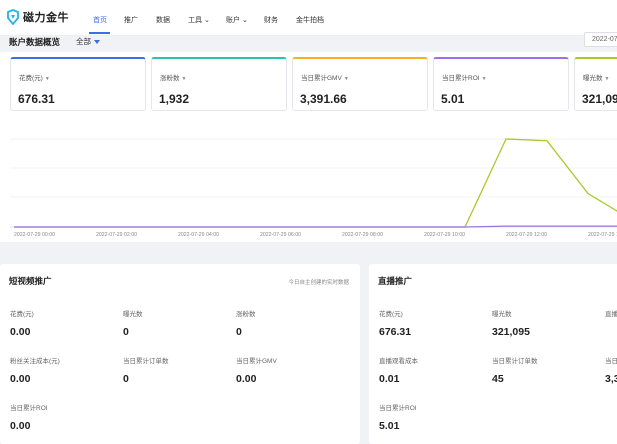  I want to click on overview-filter-dropdown: 全部, so click(88, 41).